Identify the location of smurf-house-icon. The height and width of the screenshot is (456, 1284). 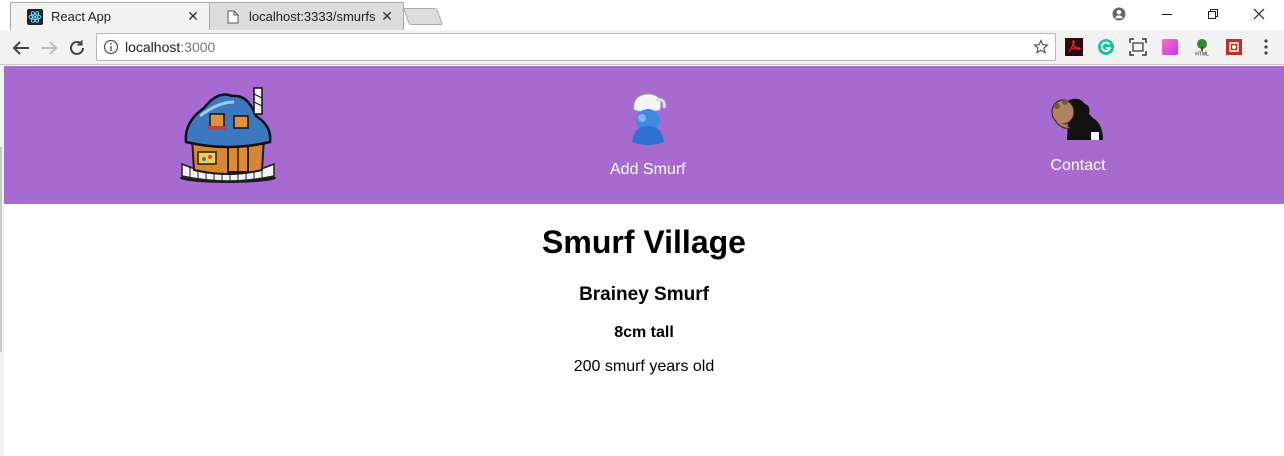
(228, 137).